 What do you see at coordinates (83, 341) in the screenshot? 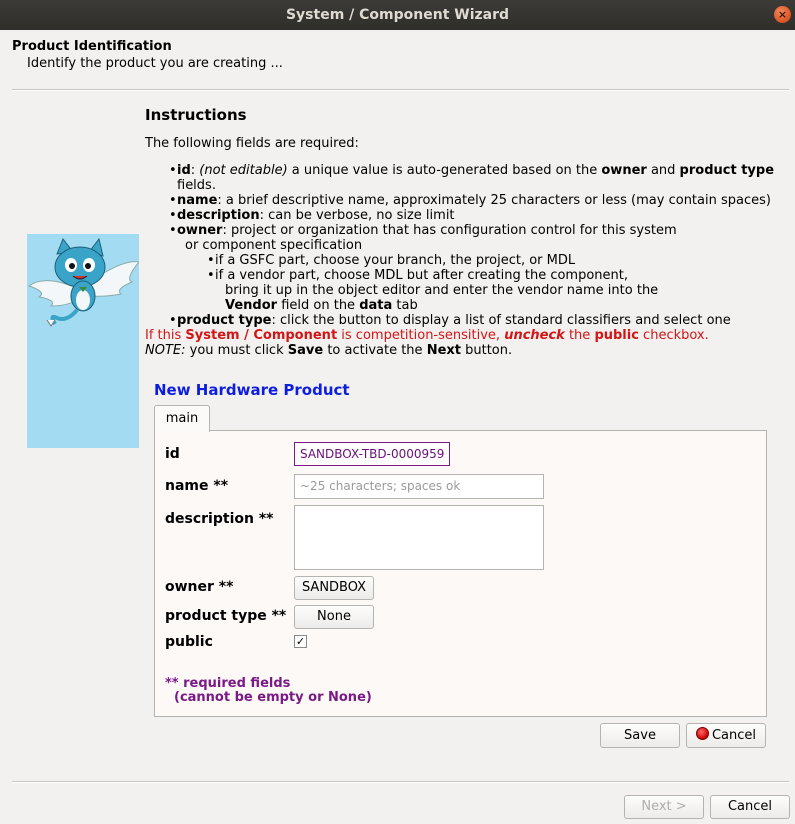
I see `mascot-image` at bounding box center [83, 341].